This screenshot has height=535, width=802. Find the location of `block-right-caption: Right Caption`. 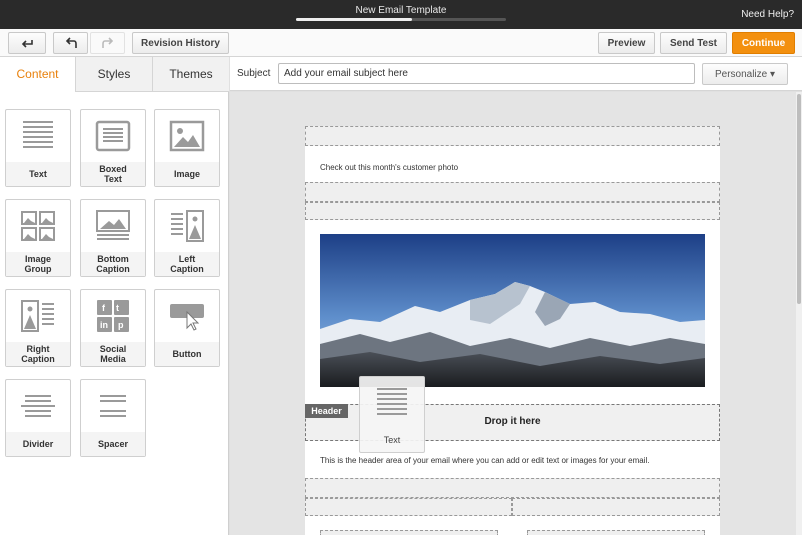

block-right-caption: Right Caption is located at coordinates (38, 328).